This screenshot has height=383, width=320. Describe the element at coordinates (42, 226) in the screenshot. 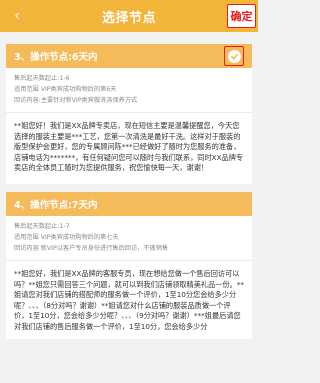

I see `node-meta-days: 售后起天数起止:1-7` at that location.